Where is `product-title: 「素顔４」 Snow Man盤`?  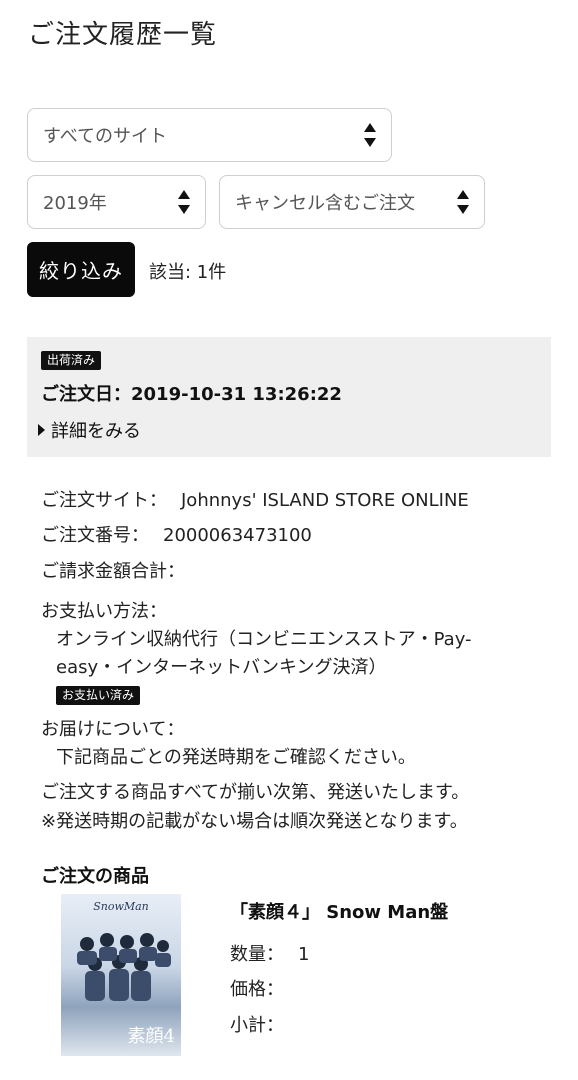
product-title: 「素顔４」 Snow Man盤 is located at coordinates (339, 911).